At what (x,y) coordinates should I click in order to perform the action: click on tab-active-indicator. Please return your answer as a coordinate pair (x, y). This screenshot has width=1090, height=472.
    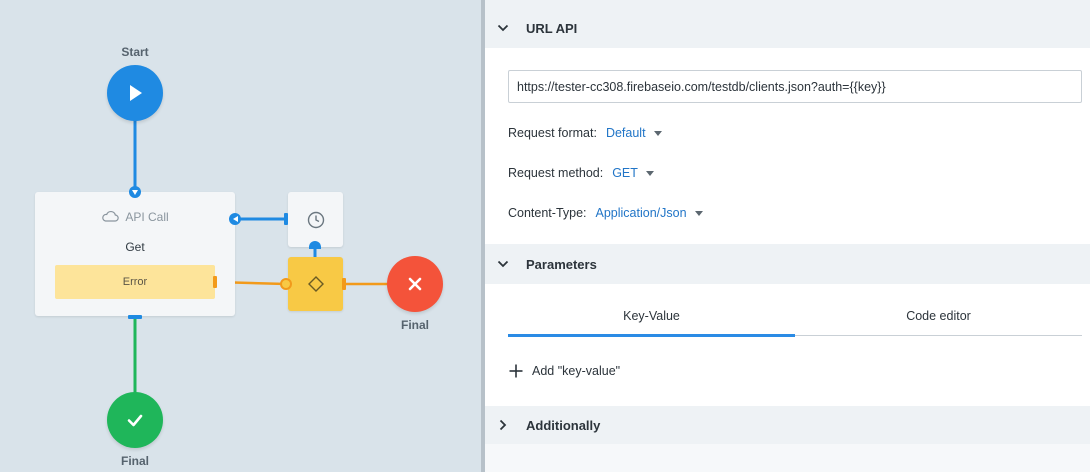
    Looking at the image, I should click on (651, 335).